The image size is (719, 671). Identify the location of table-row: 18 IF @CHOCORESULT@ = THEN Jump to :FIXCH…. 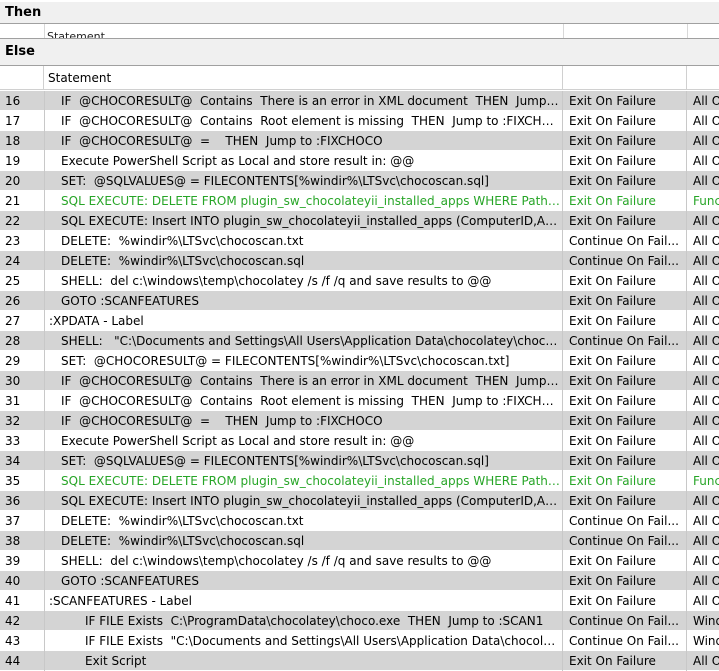
(359, 141).